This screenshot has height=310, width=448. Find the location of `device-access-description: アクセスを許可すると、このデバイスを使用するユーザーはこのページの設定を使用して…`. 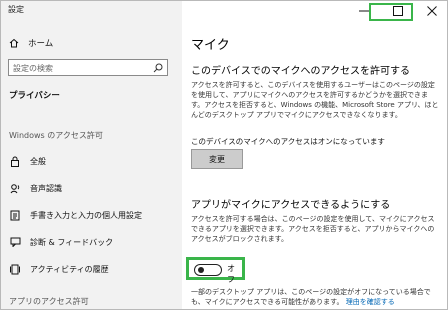

device-access-description: アクセスを許可すると、このデバイスを使用するユーザーはこのページの設定を使用して… is located at coordinates (315, 100).